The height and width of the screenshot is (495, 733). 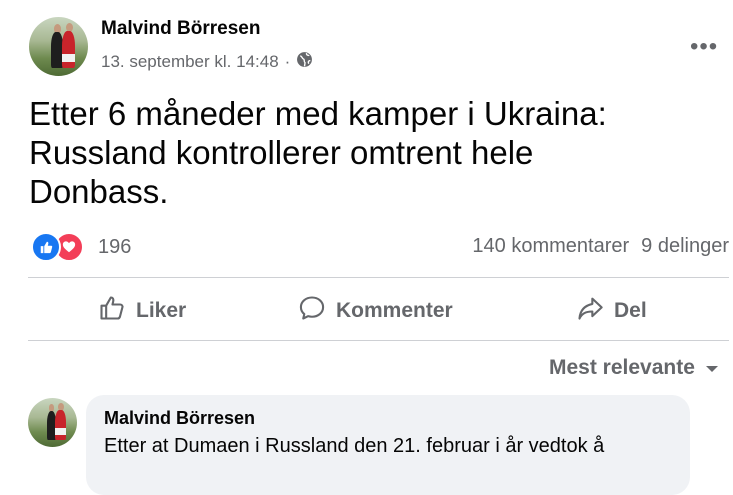 I want to click on like-button-label: Liker, so click(x=161, y=310).